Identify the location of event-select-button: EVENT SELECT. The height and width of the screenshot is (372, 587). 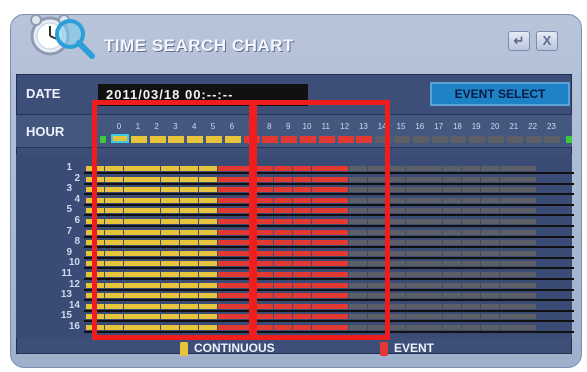
(500, 94).